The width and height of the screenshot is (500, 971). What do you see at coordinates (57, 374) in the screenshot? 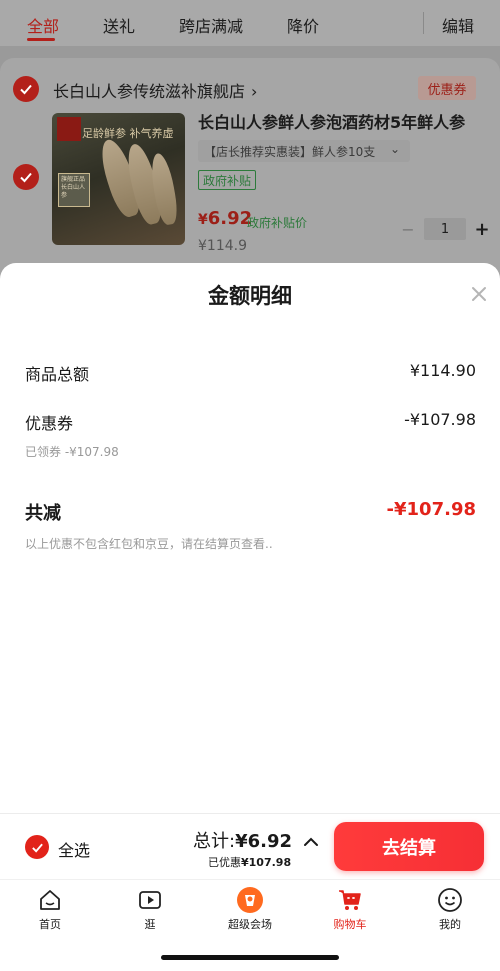
I see `goods-total-label: 商品总额` at bounding box center [57, 374].